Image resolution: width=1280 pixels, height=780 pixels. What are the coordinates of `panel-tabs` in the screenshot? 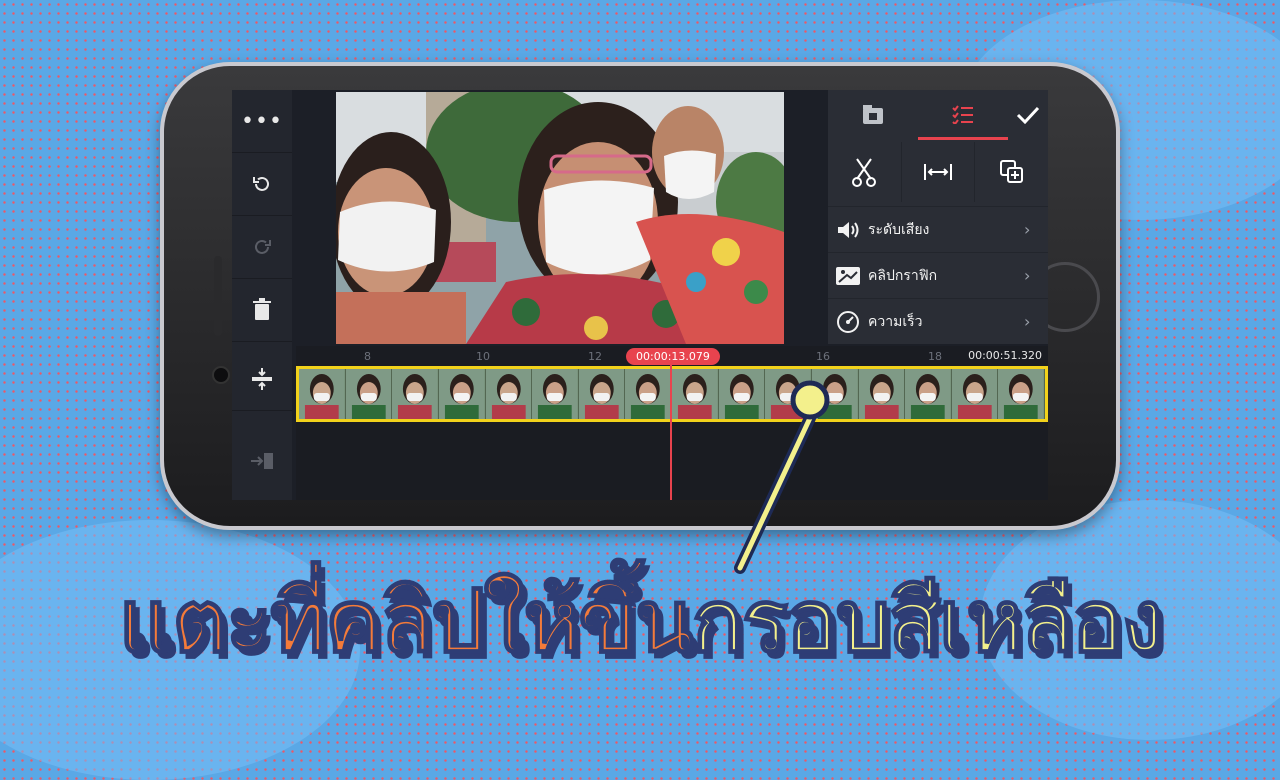 It's located at (938, 115).